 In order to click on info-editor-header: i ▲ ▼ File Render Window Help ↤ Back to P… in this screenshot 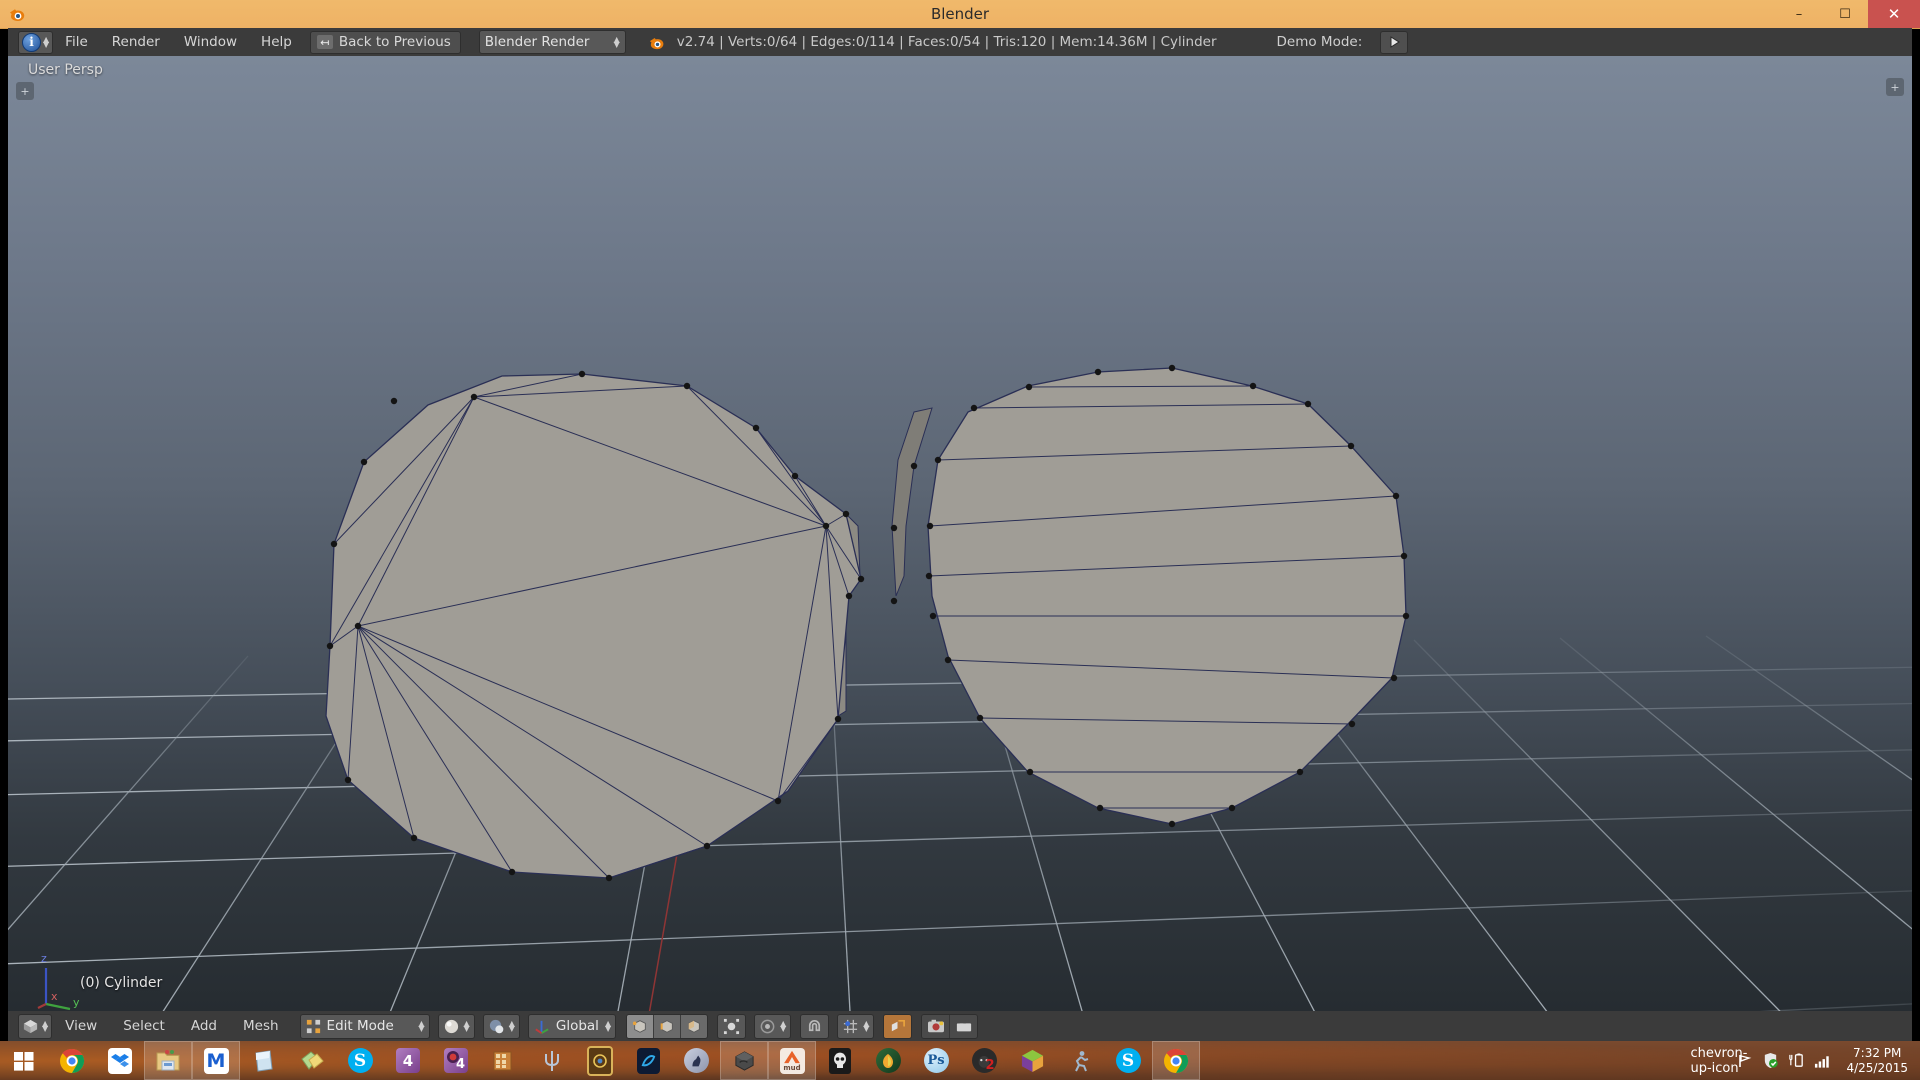, I will do `click(960, 42)`.